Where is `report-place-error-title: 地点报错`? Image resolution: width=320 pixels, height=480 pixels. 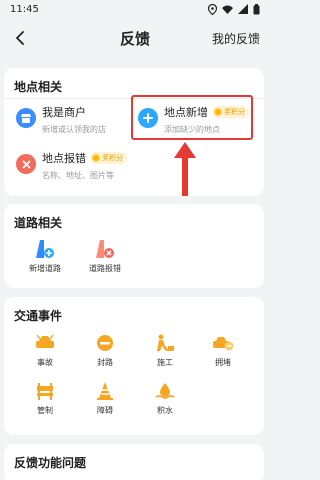
report-place-error-title: 地点报错 is located at coordinates (64, 158).